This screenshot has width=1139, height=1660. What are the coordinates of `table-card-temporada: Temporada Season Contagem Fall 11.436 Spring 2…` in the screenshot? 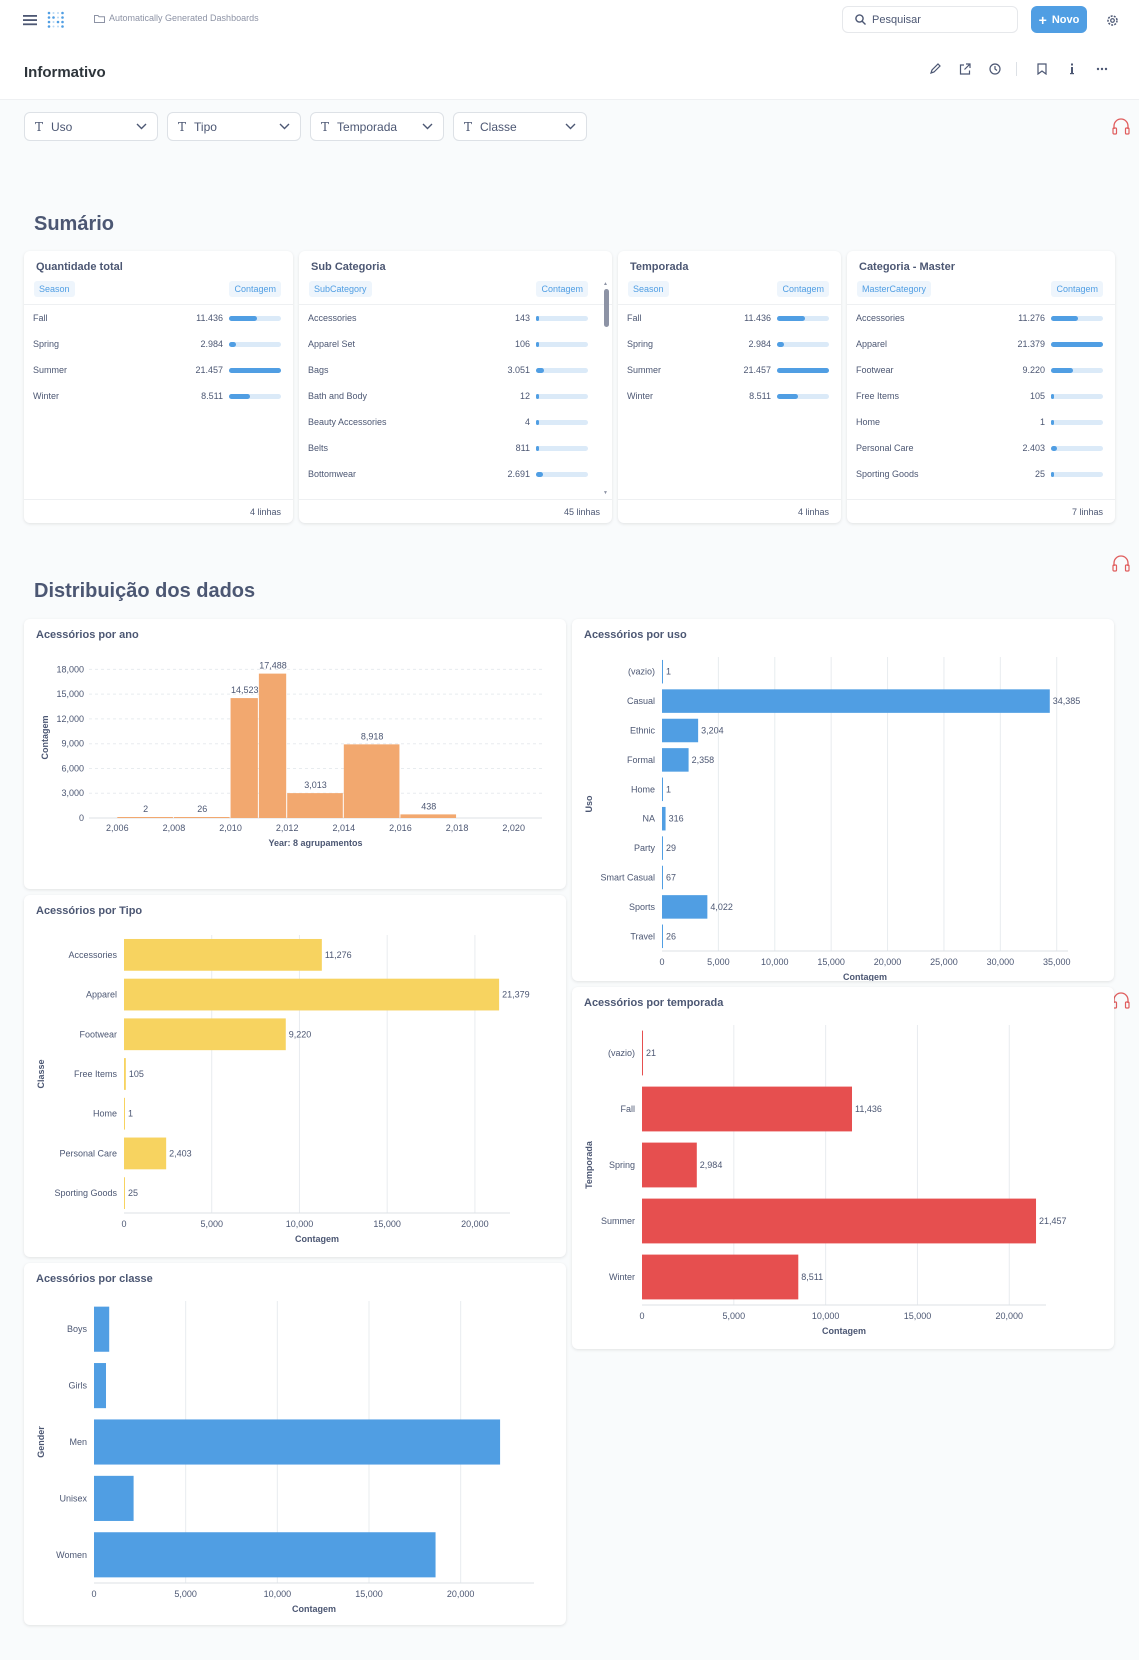 It's located at (729, 387).